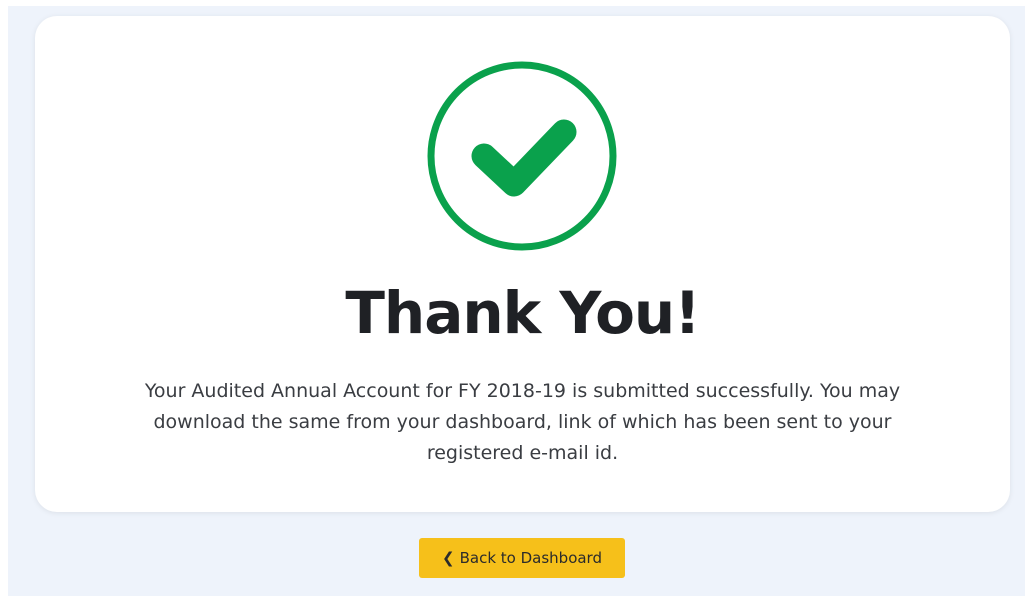 This screenshot has height=596, width=1025. I want to click on chevron-left-icon: ❮, so click(448, 557).